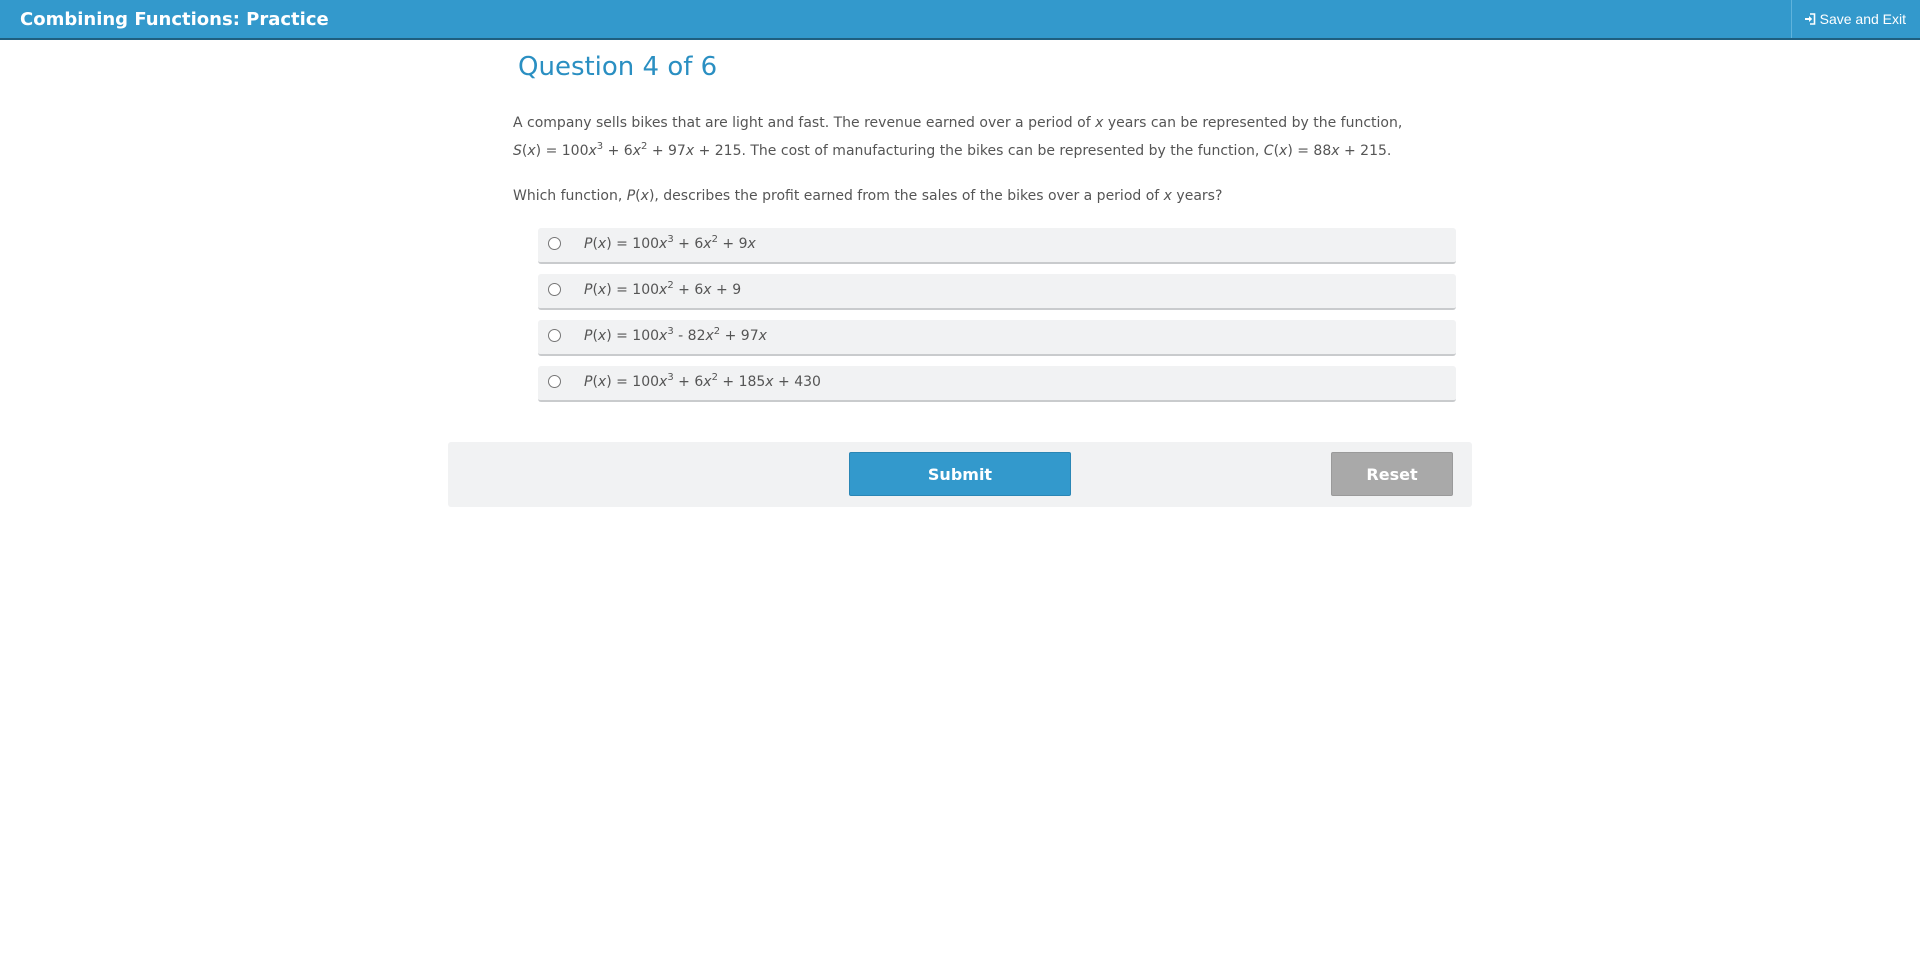 The height and width of the screenshot is (968, 1920). Describe the element at coordinates (663, 289) in the screenshot. I see `answer-choice-label: P(x) = 100x2 + 6x + 9` at that location.